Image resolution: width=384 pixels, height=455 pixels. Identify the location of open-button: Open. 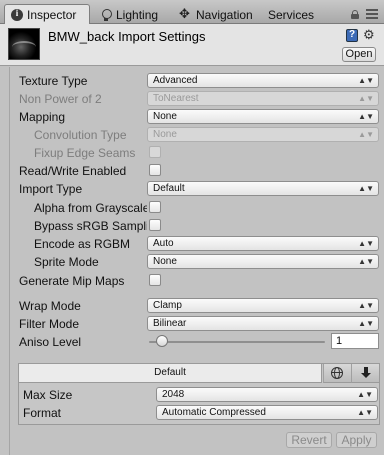
(359, 54).